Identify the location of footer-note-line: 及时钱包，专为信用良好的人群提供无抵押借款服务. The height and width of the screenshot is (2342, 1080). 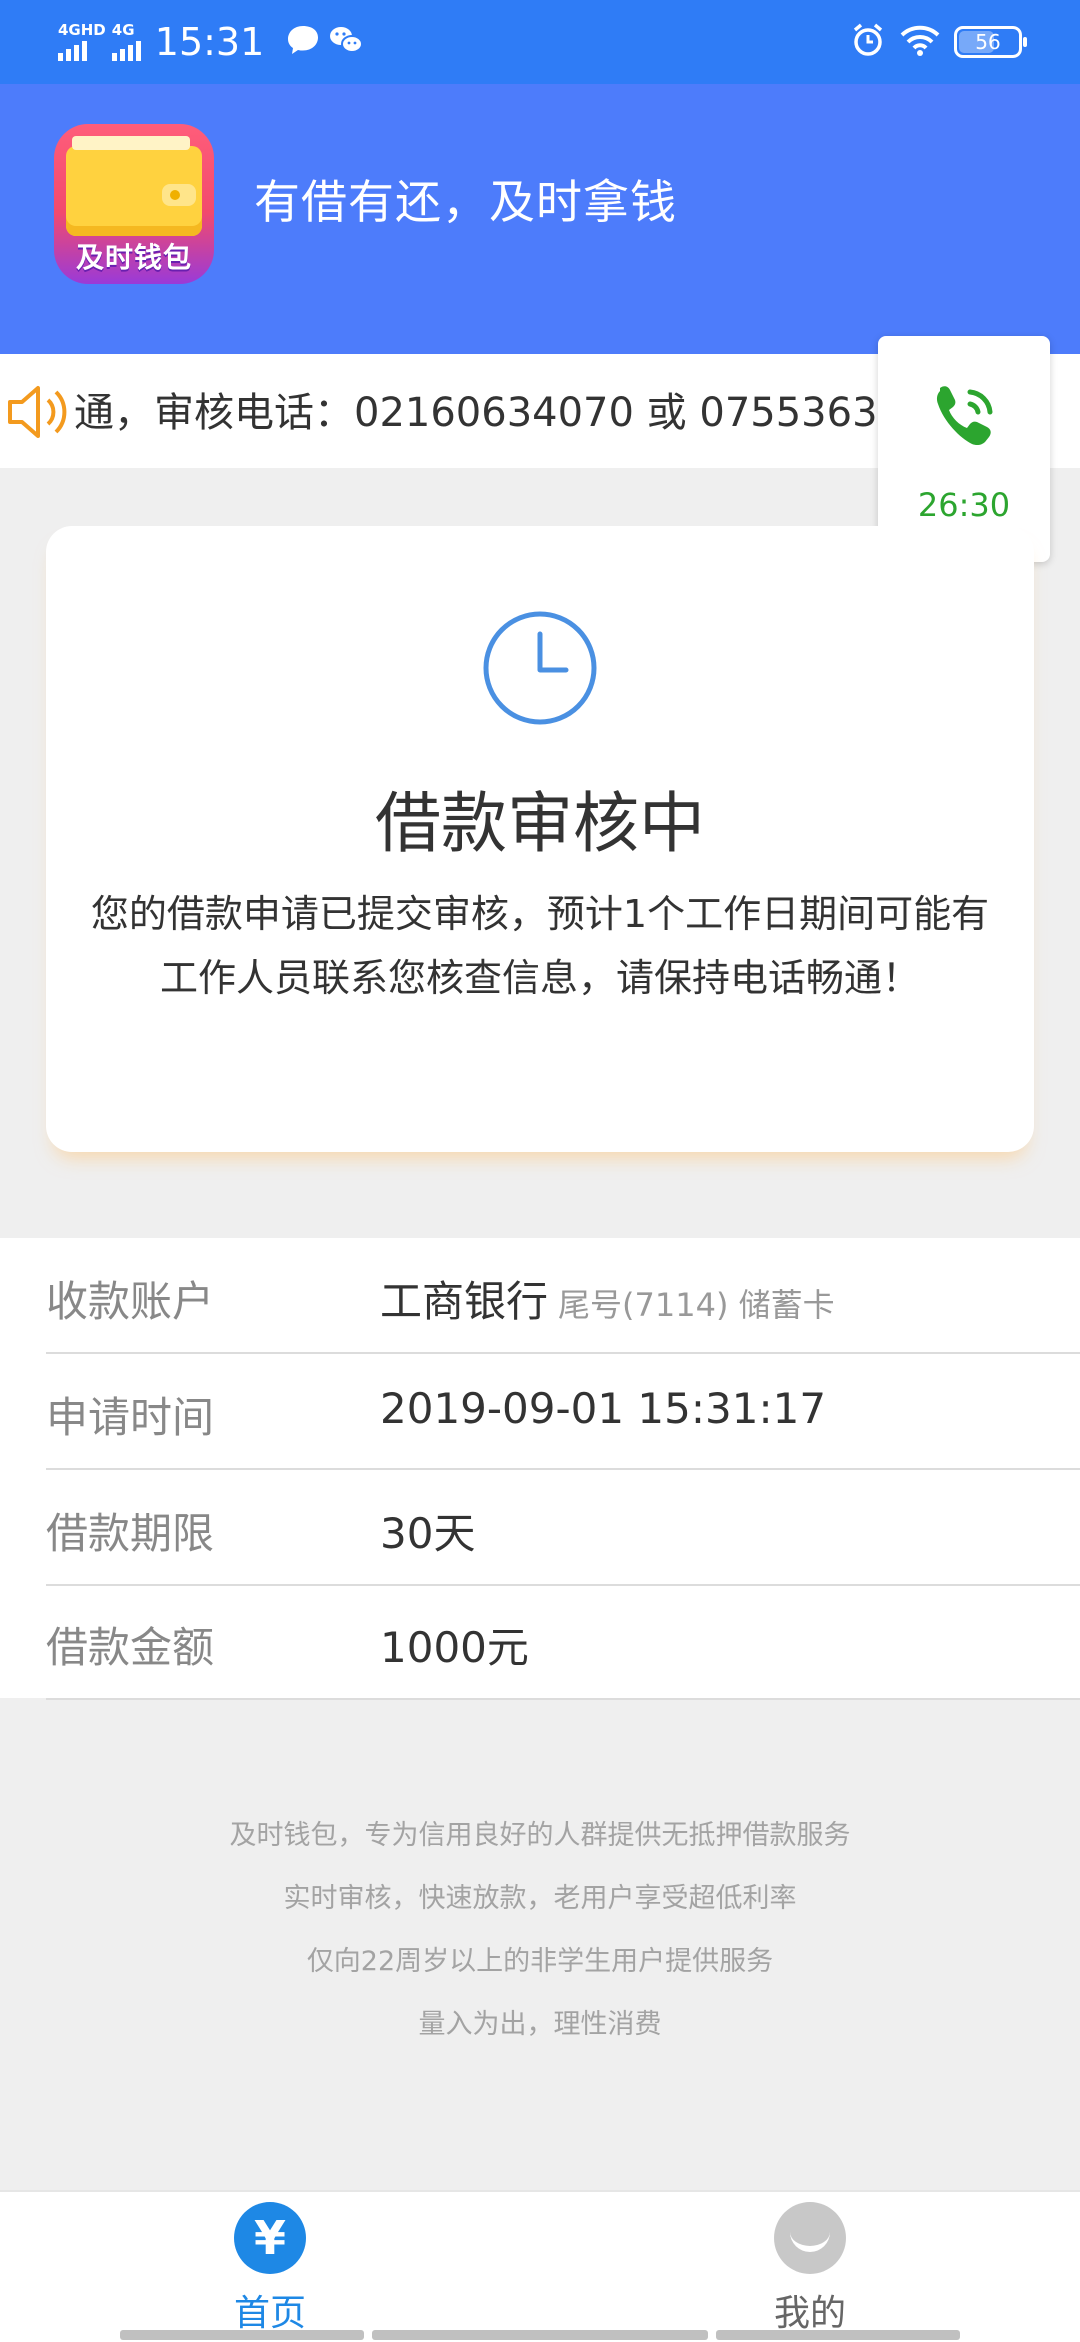
(540, 1835).